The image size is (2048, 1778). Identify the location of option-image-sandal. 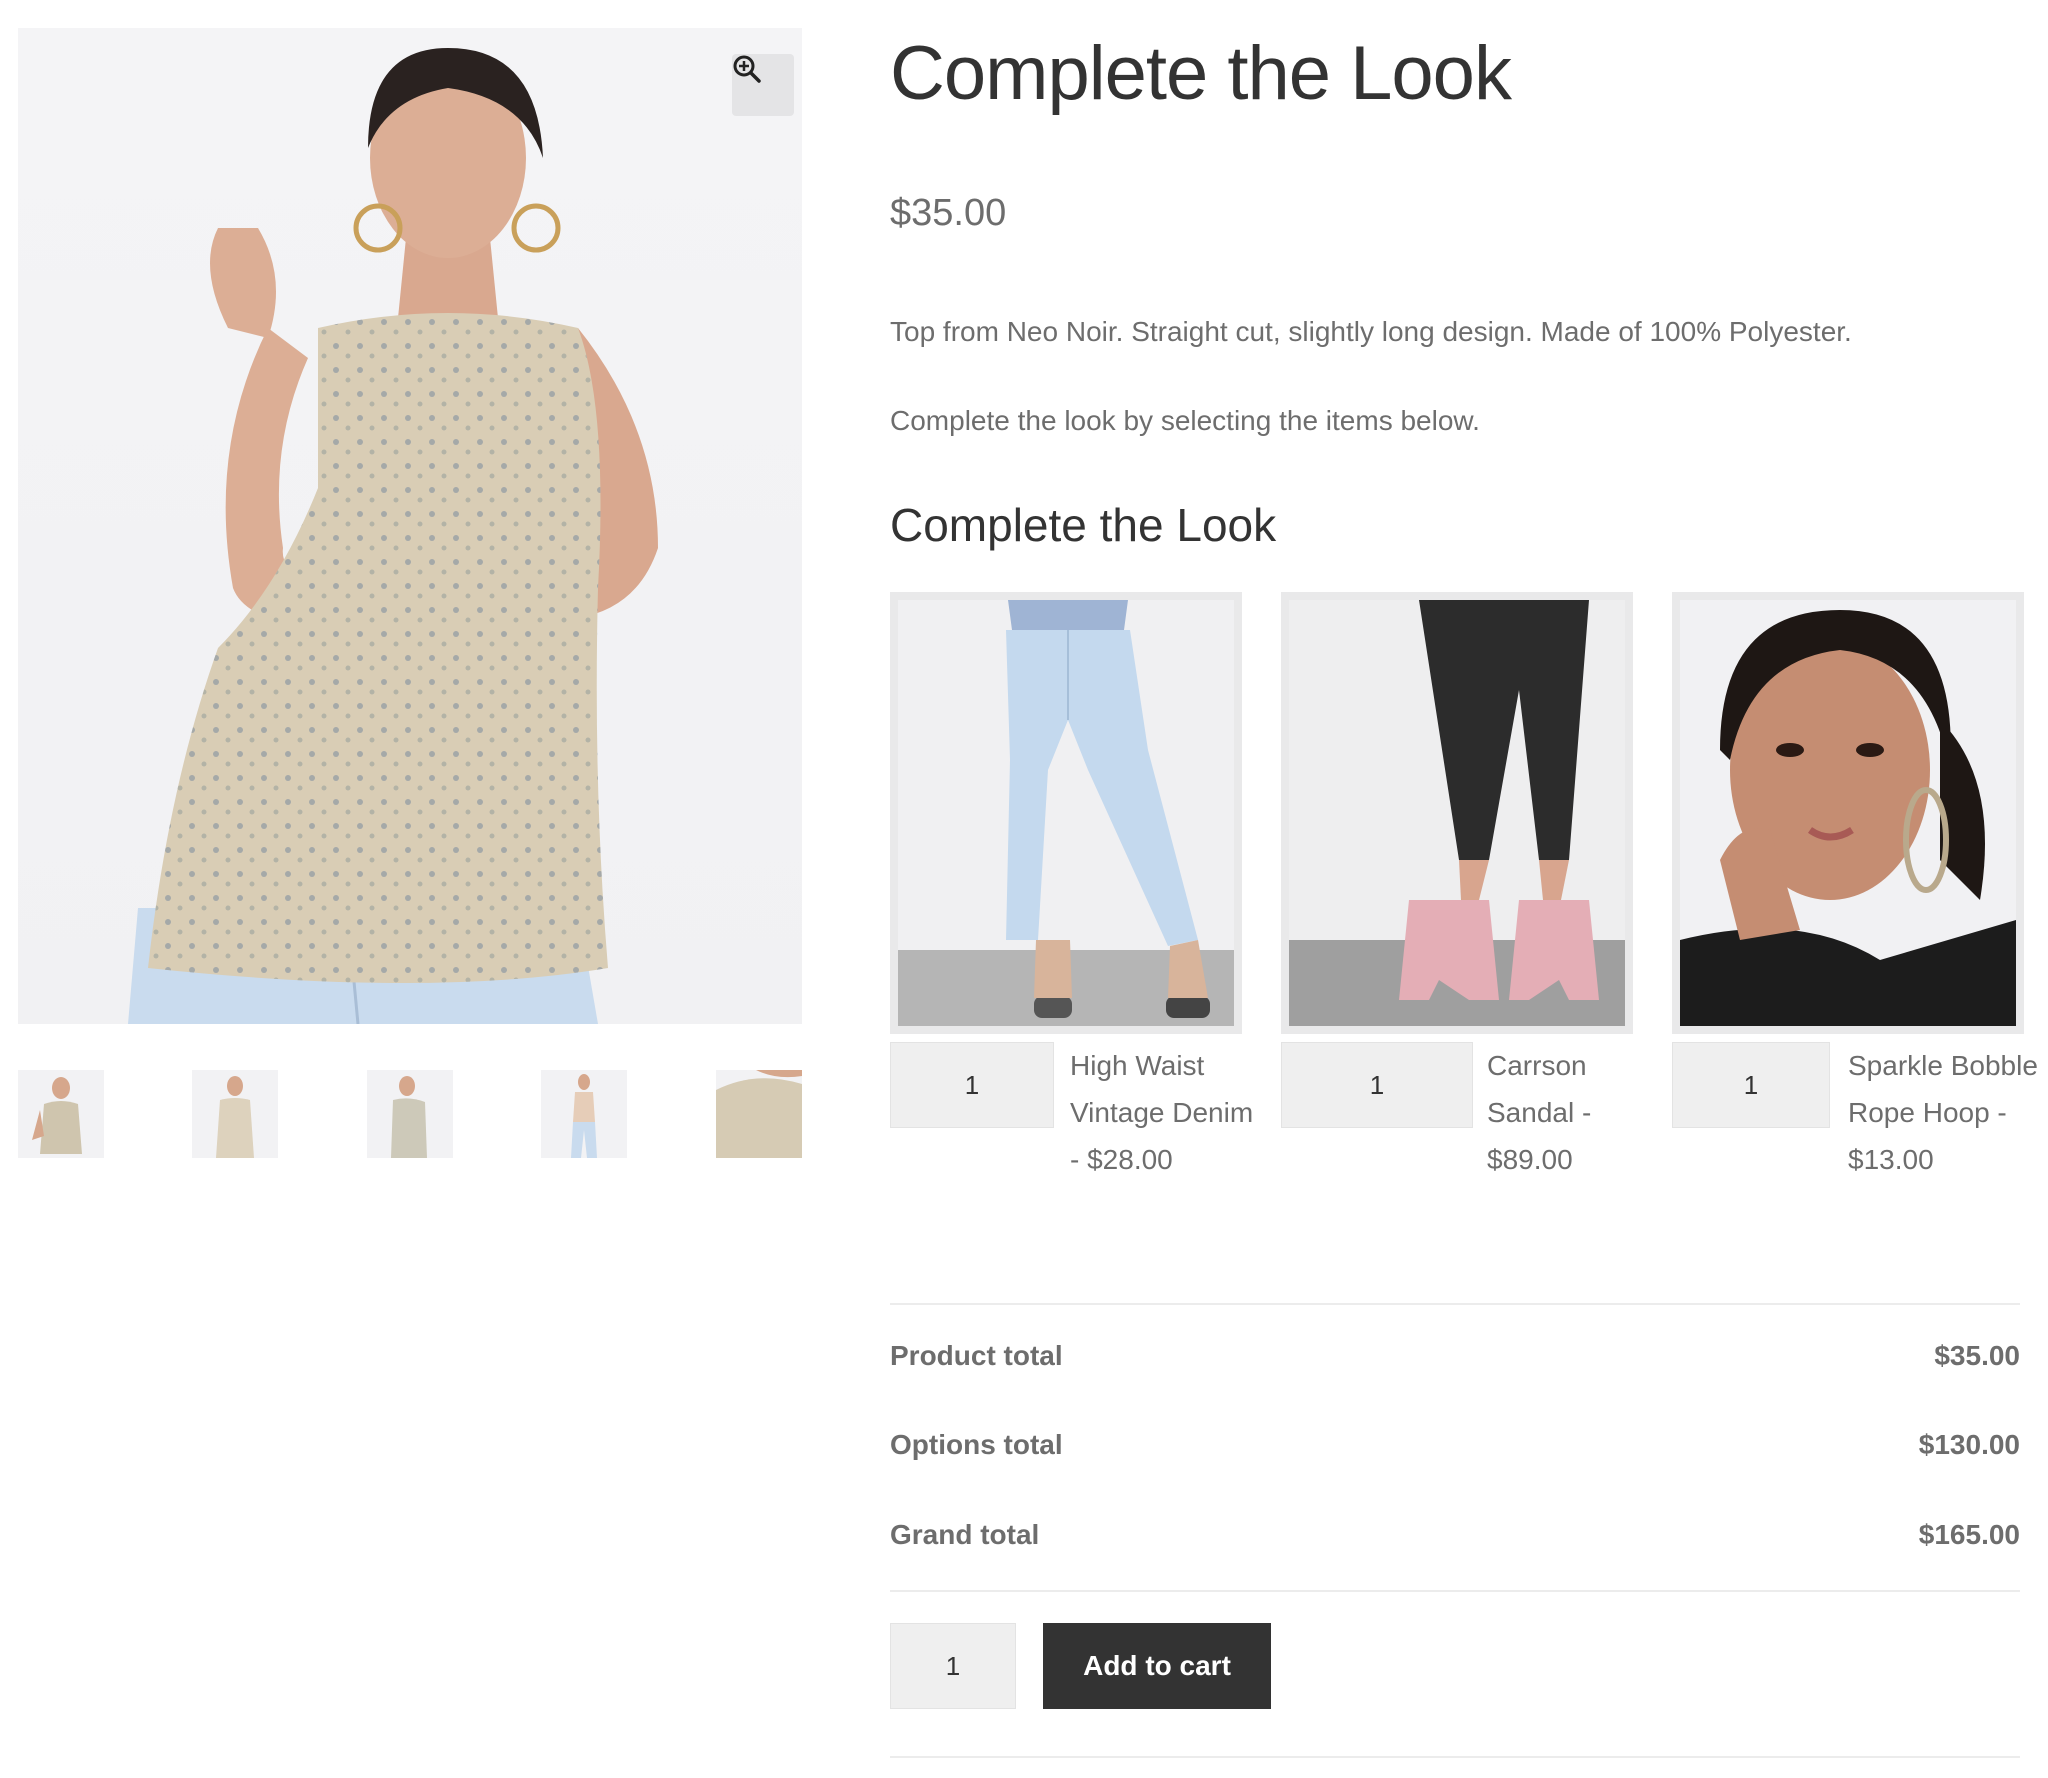
(1457, 813).